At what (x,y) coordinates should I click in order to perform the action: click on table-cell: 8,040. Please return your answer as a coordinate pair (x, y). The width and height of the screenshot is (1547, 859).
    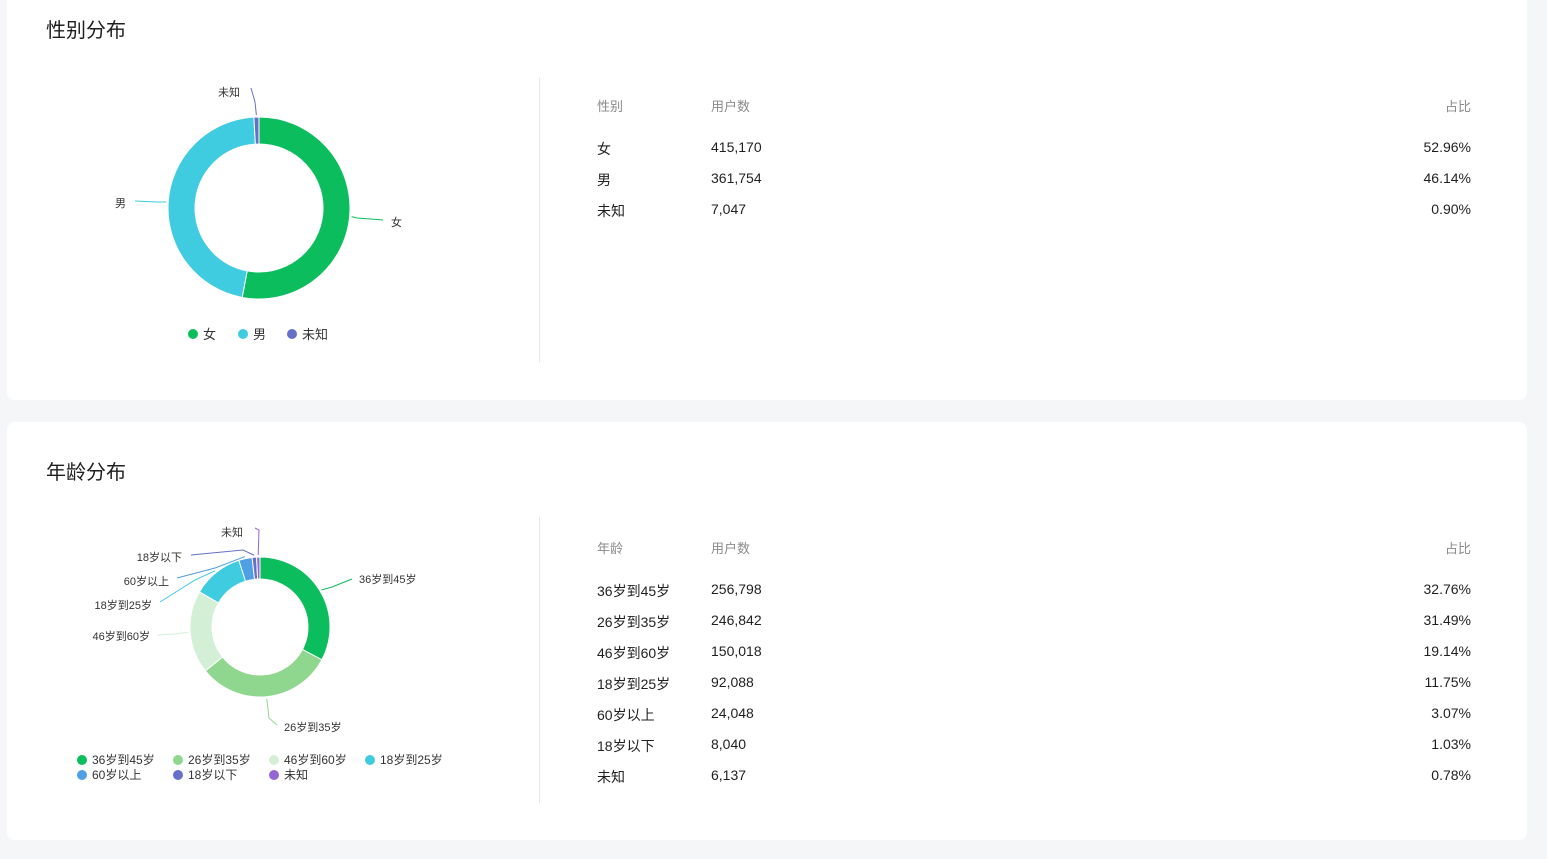
    Looking at the image, I should click on (729, 744).